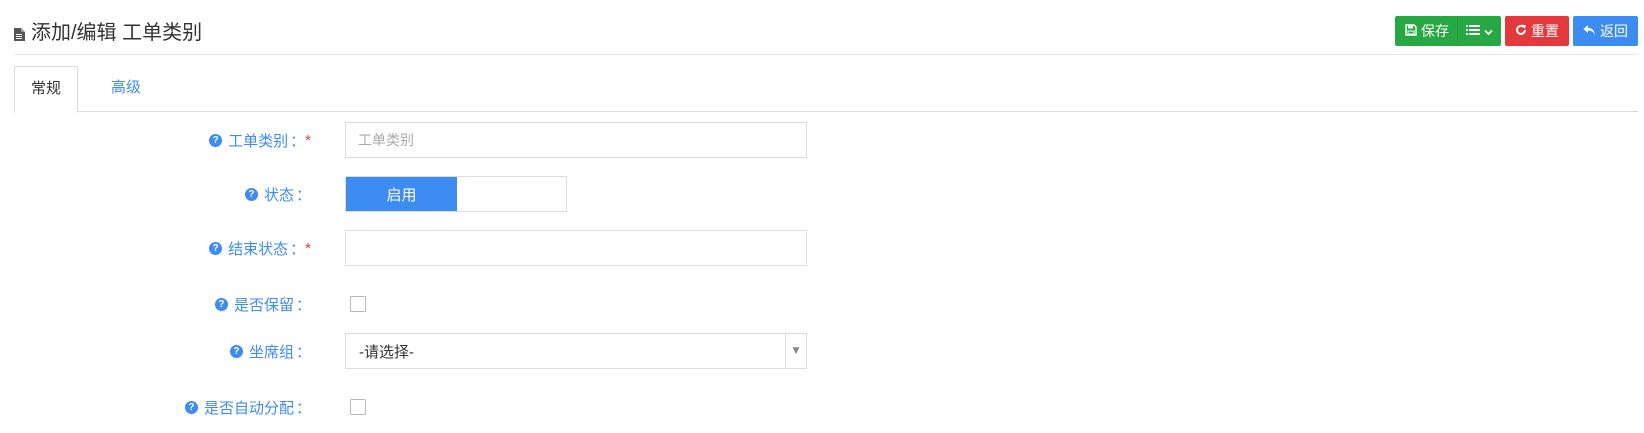  What do you see at coordinates (248, 408) in the screenshot?
I see `auto-assign-label-text: 是否自动分配` at bounding box center [248, 408].